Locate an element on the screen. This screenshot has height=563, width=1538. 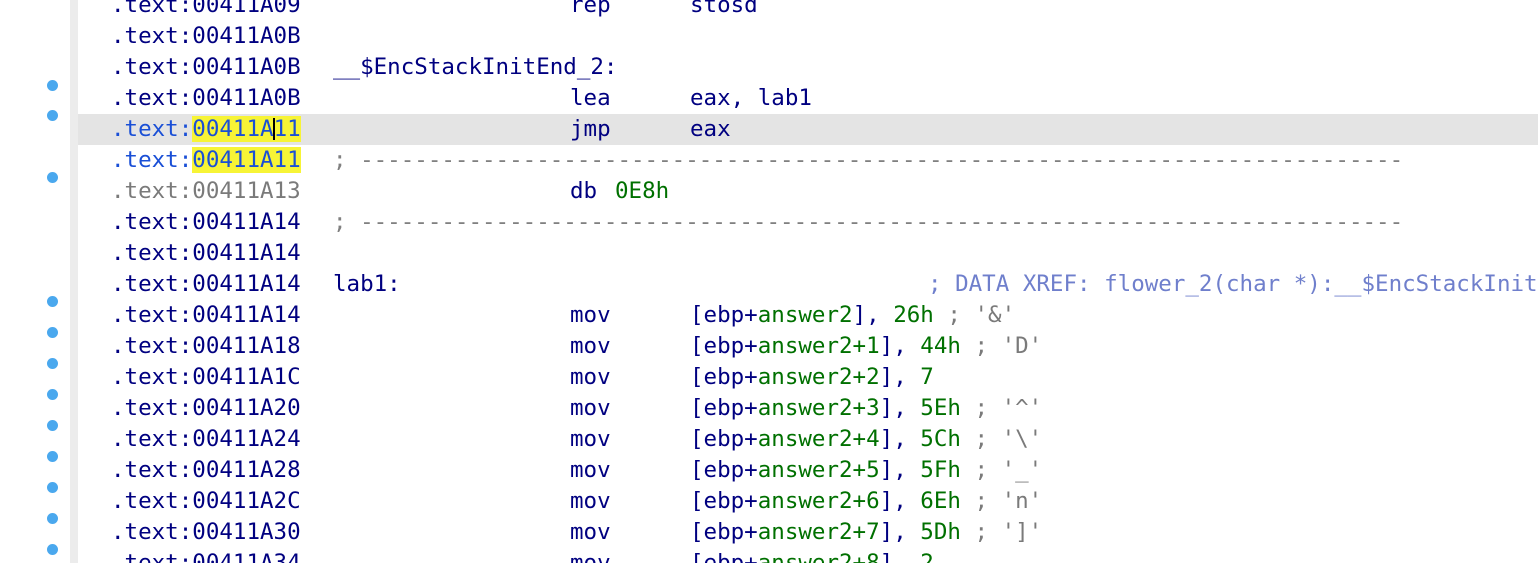
operand-immediate: 5Eh is located at coordinates (940, 408).